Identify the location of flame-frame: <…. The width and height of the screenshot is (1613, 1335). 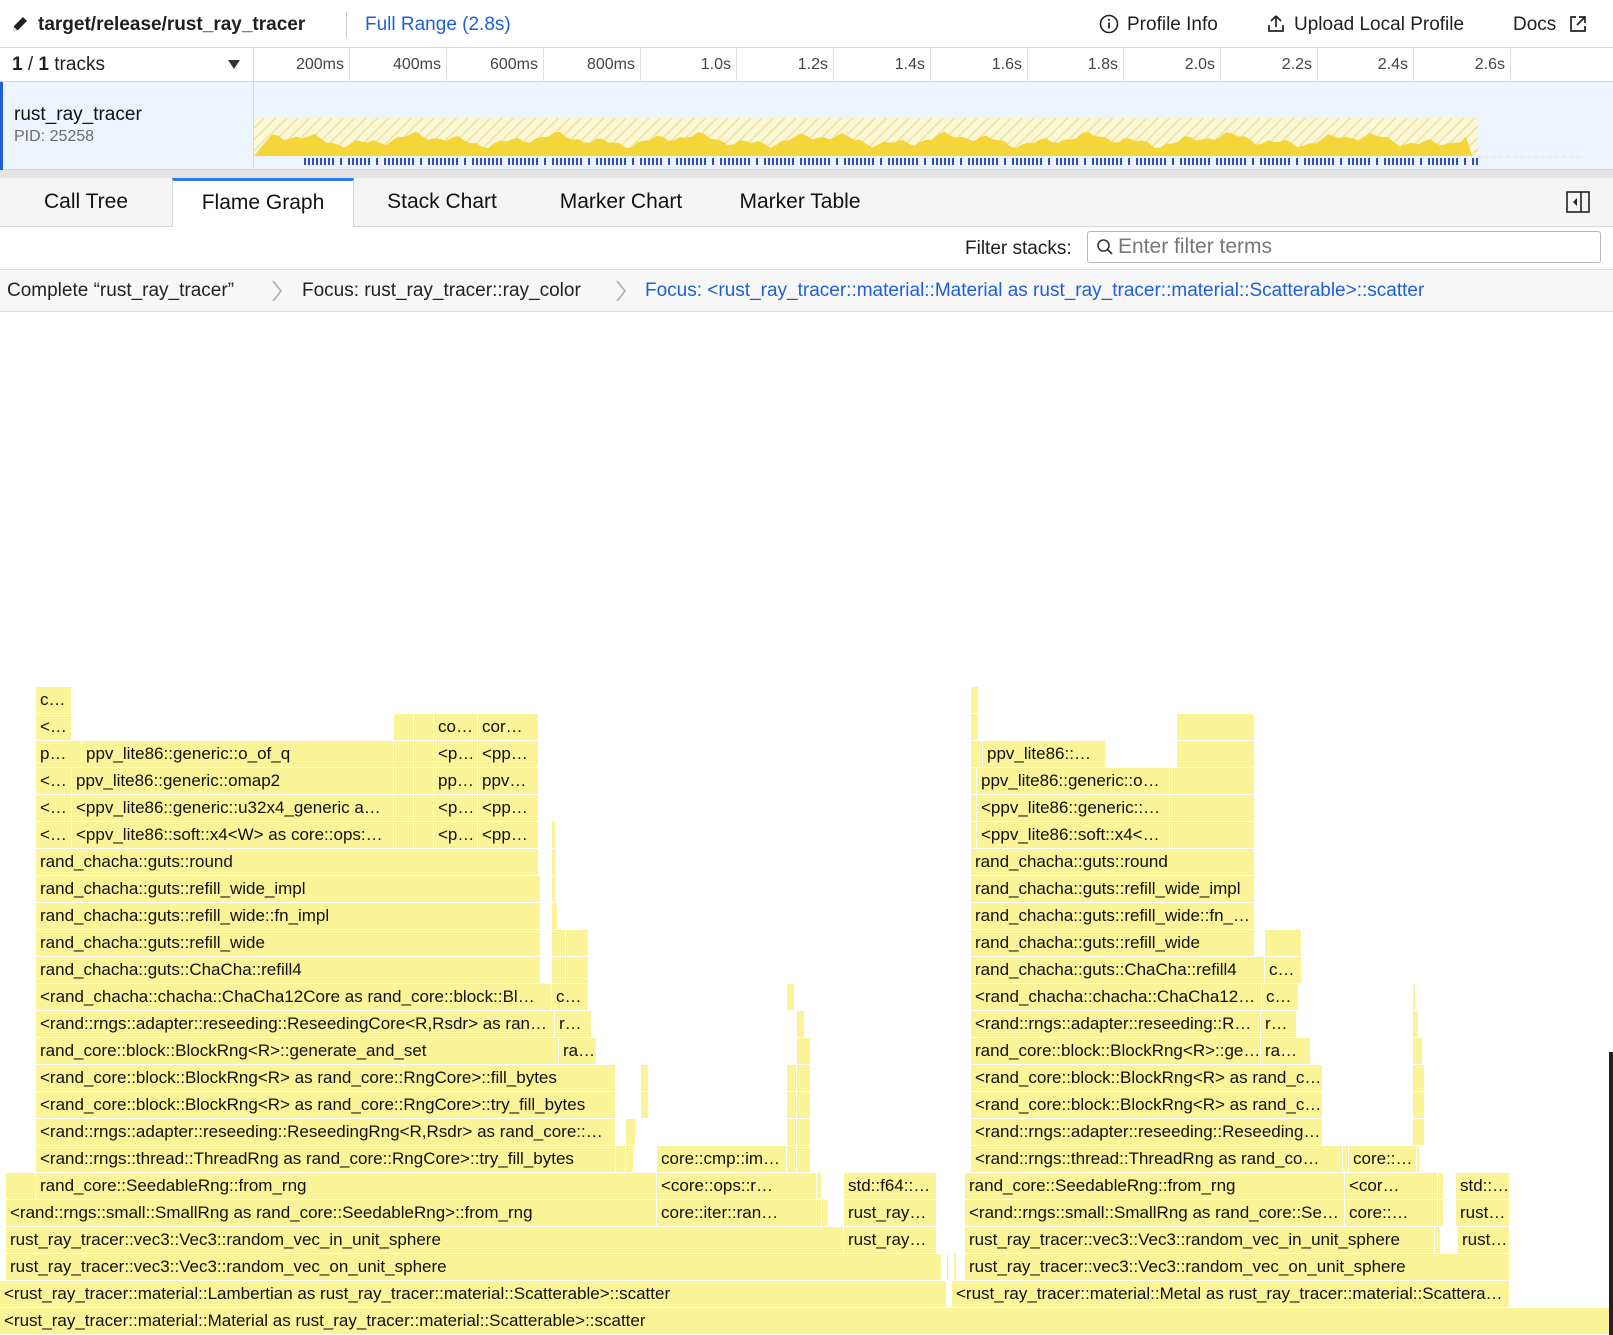
(54, 835).